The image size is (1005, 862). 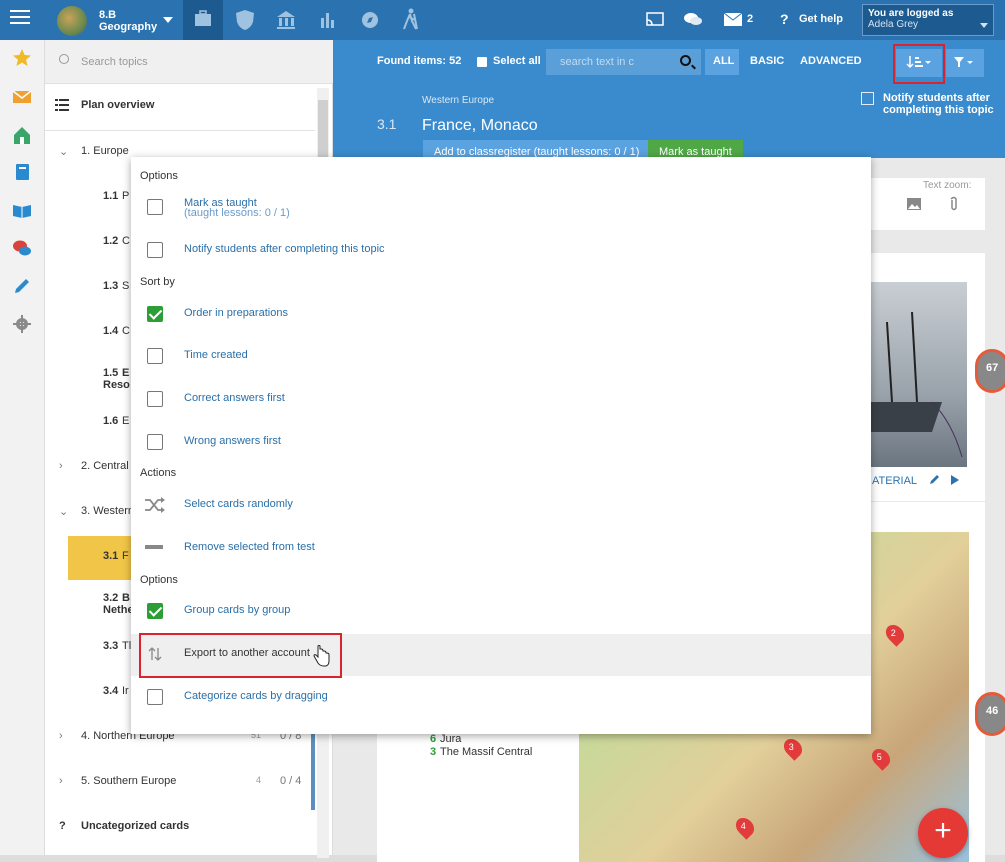 I want to click on subtopic-label: S, so click(x=126, y=286).